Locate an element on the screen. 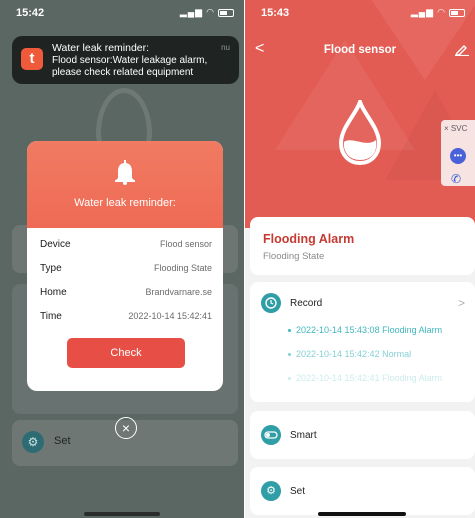 The height and width of the screenshot is (518, 475). status-bar: 15:42 ▂▄▆ ◠ is located at coordinates (122, 12).